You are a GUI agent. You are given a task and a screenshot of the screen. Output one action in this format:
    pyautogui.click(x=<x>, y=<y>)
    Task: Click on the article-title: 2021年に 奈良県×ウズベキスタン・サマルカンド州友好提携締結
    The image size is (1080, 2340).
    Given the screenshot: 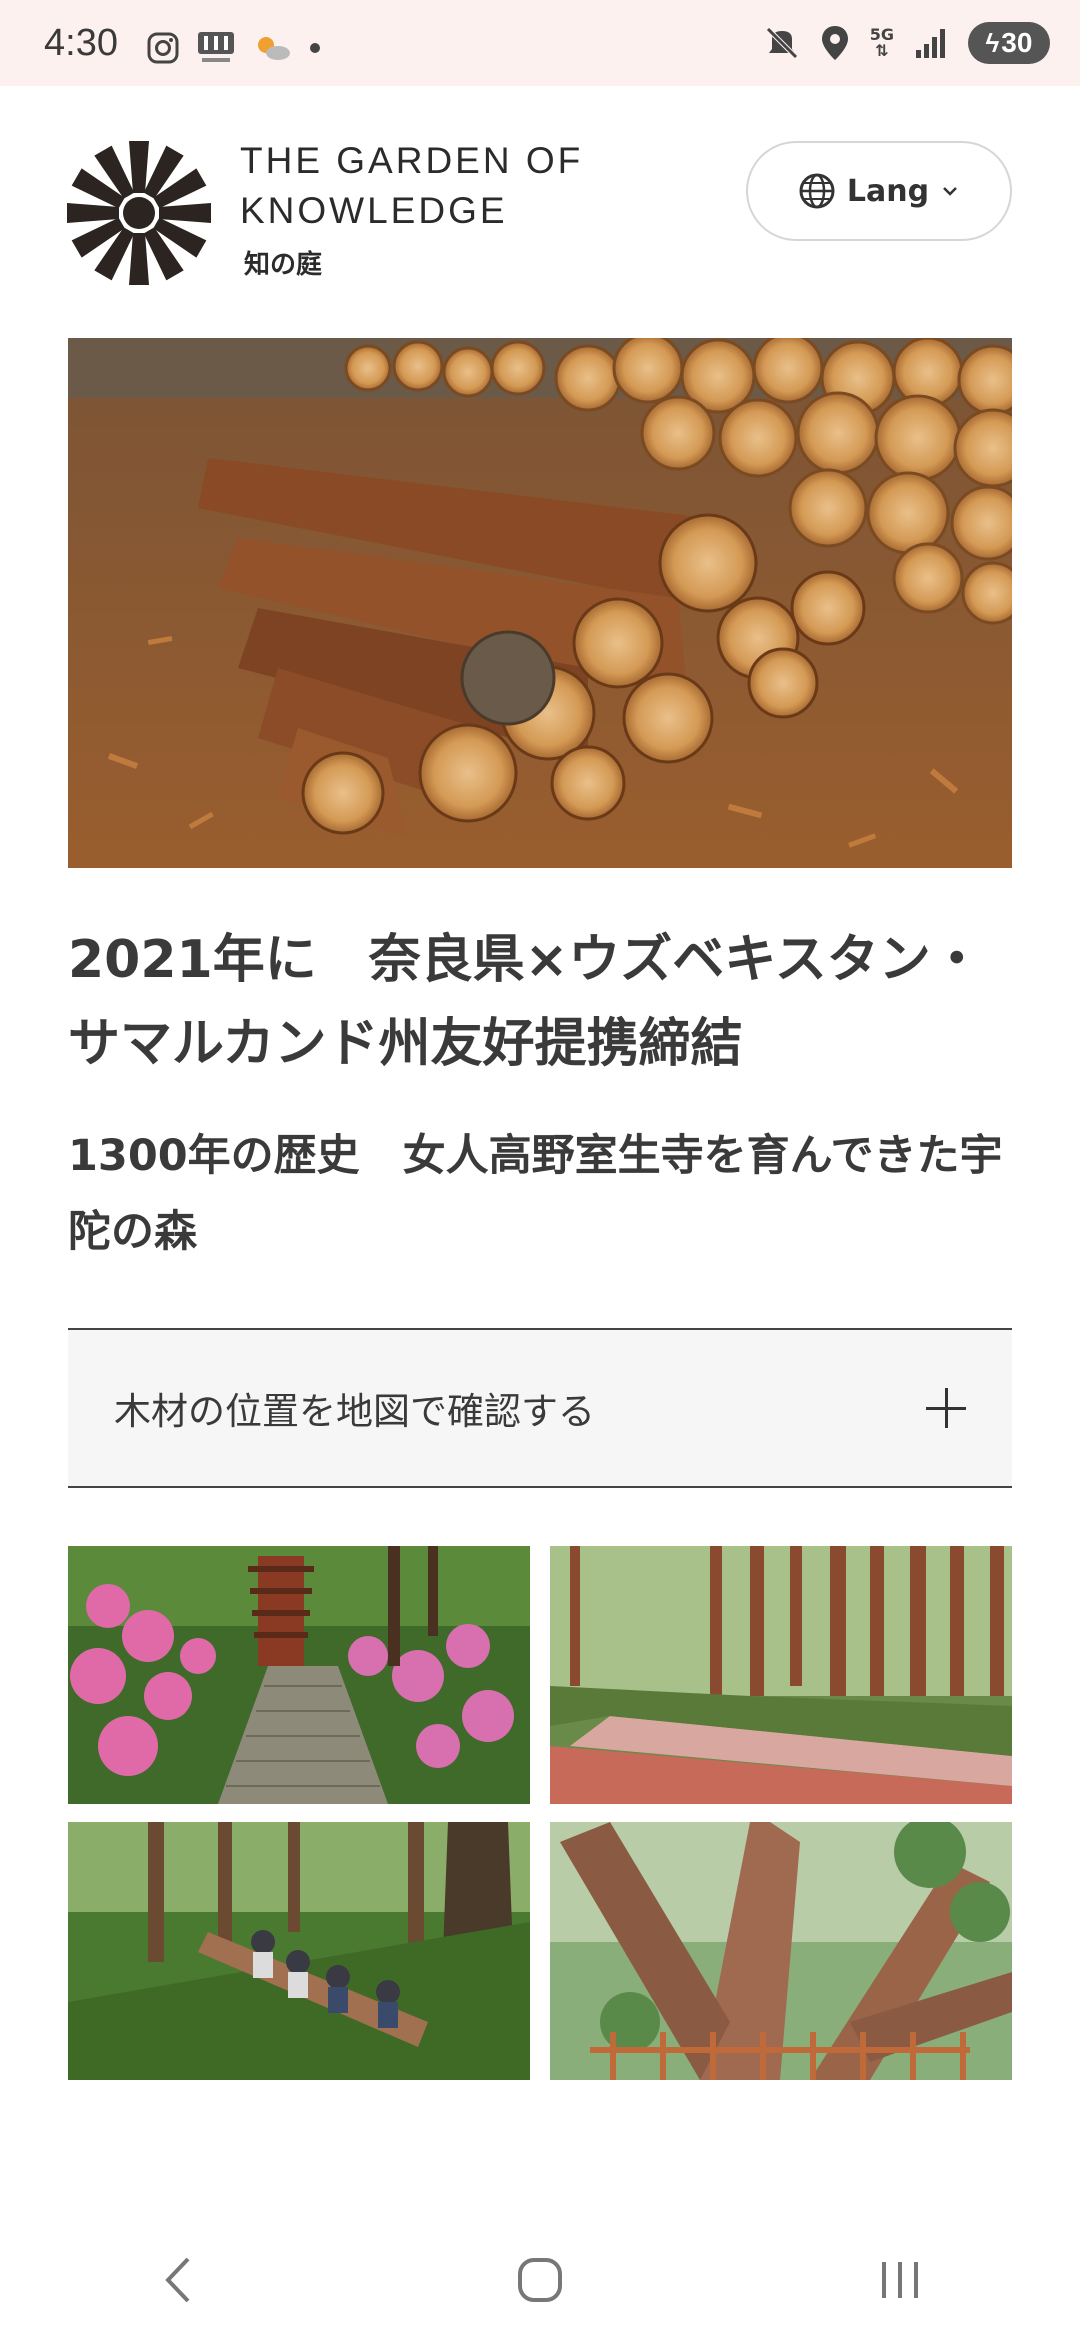 What is the action you would take?
    pyautogui.click(x=525, y=1002)
    